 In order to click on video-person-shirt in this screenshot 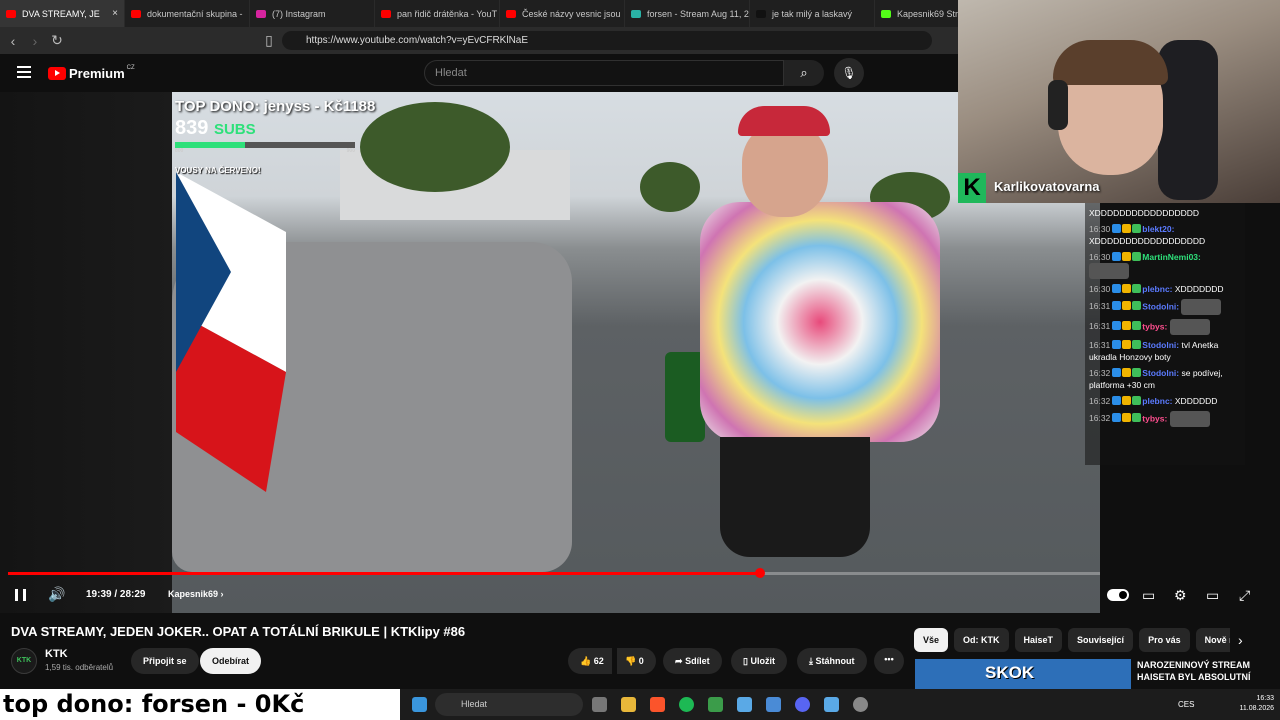, I will do `click(820, 322)`.